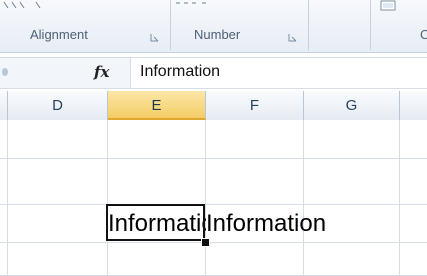 This screenshot has height=276, width=427. I want to click on column-header-g: G, so click(352, 105).